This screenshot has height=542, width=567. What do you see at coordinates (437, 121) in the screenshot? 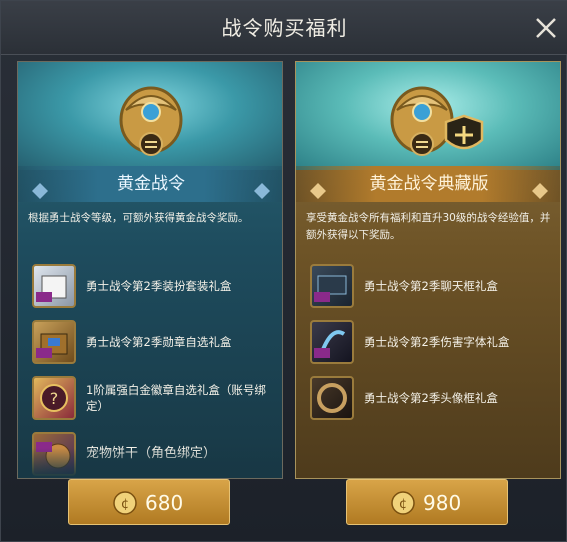
I see `gold-emblem-shield-icon` at bounding box center [437, 121].